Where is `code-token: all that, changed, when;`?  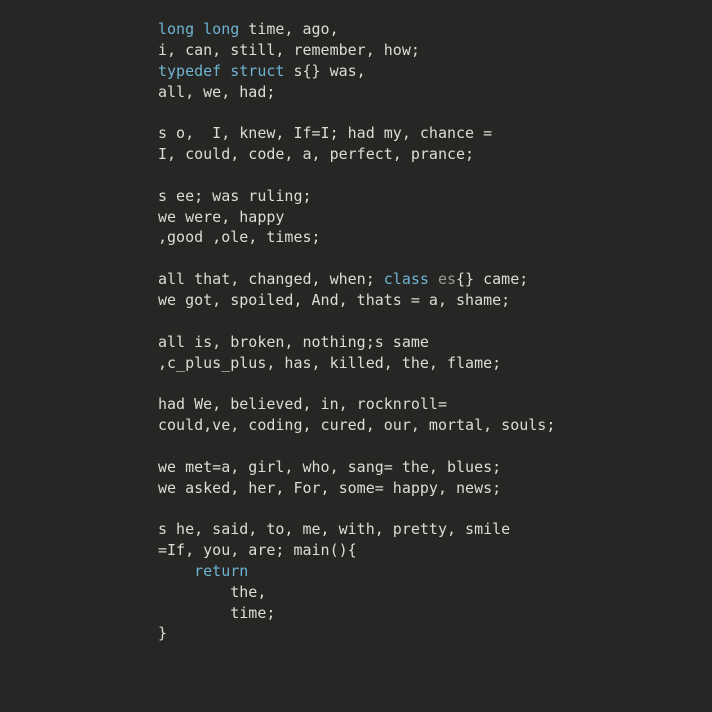
code-token: all that, changed, when; is located at coordinates (271, 279).